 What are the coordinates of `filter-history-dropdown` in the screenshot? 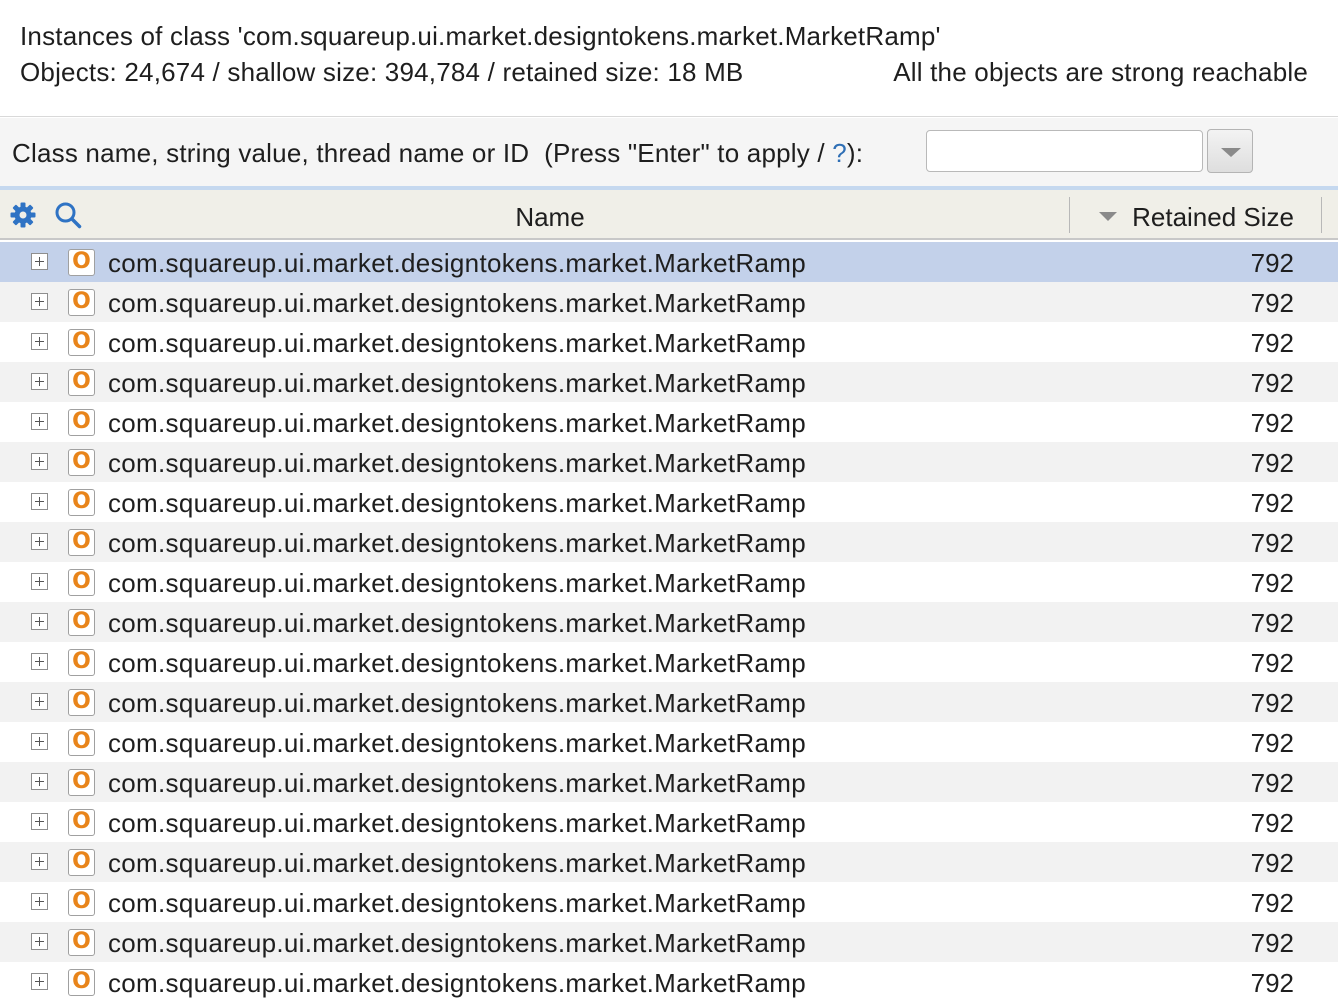 It's located at (1230, 151).